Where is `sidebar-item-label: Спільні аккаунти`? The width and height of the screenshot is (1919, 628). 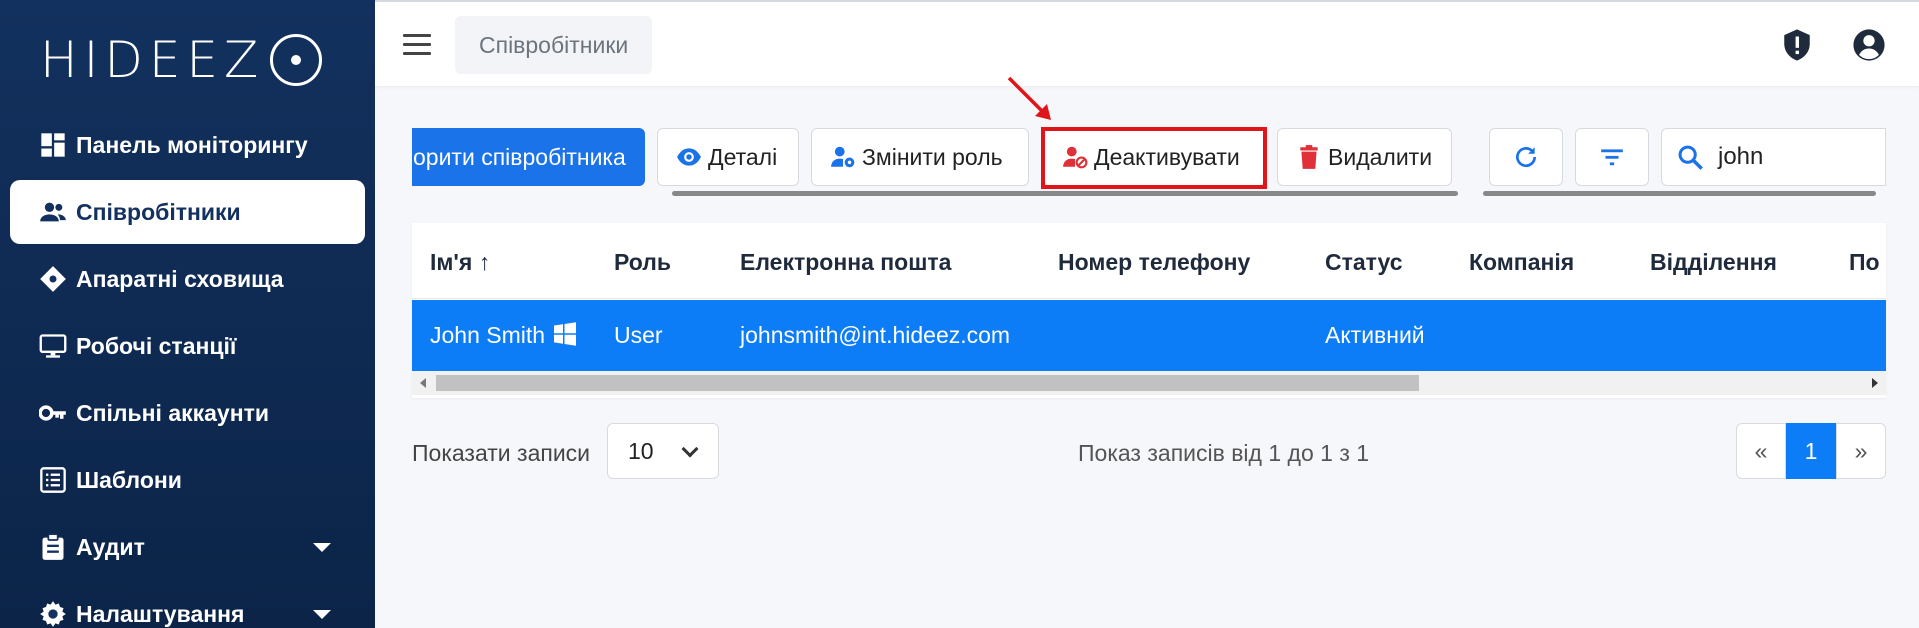 sidebar-item-label: Спільні аккаунти is located at coordinates (173, 412).